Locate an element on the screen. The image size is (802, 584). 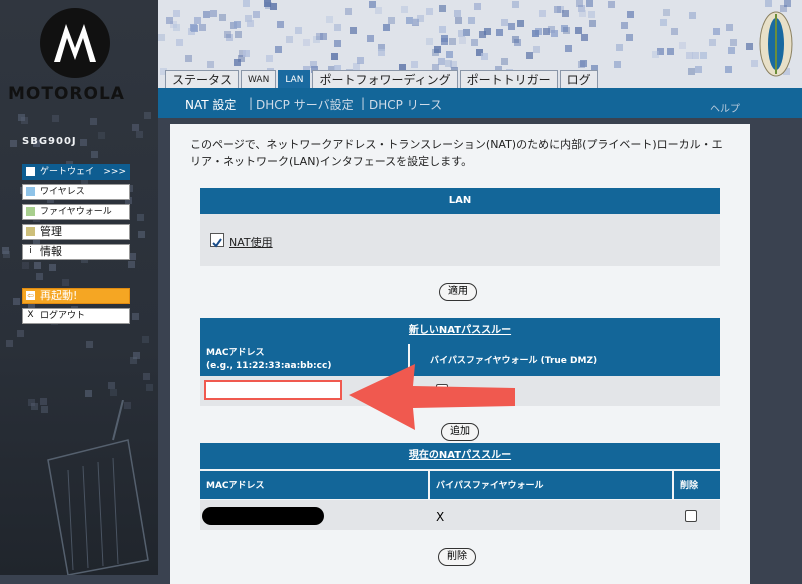
help-link: ヘルプ is located at coordinates (725, 107).